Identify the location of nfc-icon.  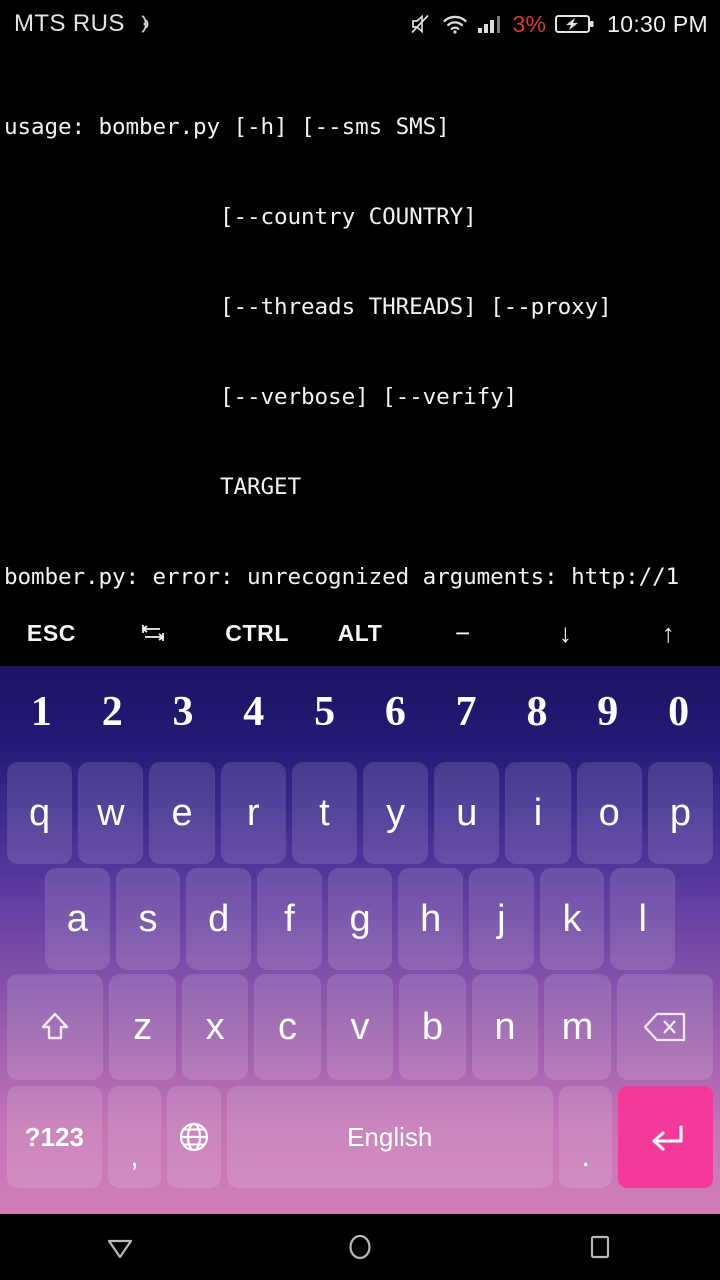
(145, 24).